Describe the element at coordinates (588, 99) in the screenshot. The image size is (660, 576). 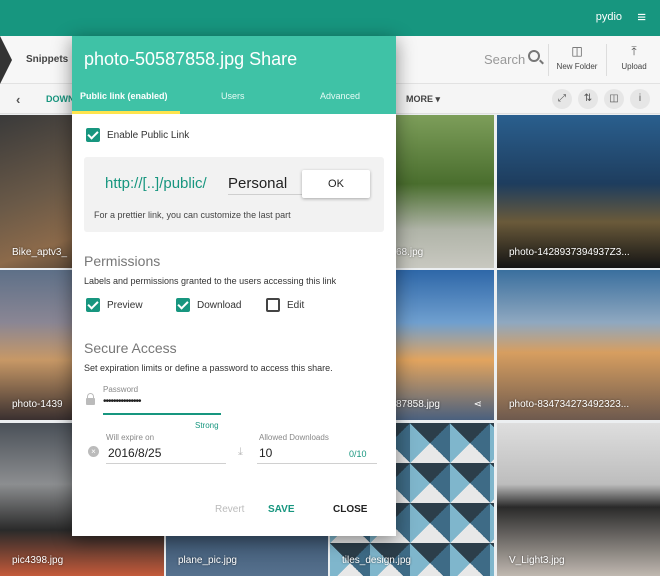
I see `sort-icon: ⇅` at that location.